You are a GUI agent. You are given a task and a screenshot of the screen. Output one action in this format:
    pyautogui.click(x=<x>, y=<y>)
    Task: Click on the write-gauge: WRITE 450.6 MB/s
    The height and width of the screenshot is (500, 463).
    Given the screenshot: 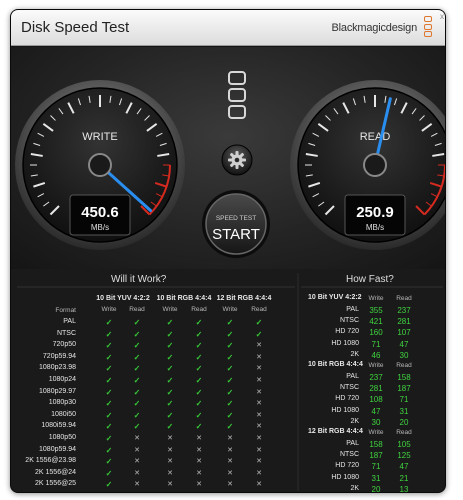 What is the action you would take?
    pyautogui.click(x=100, y=165)
    